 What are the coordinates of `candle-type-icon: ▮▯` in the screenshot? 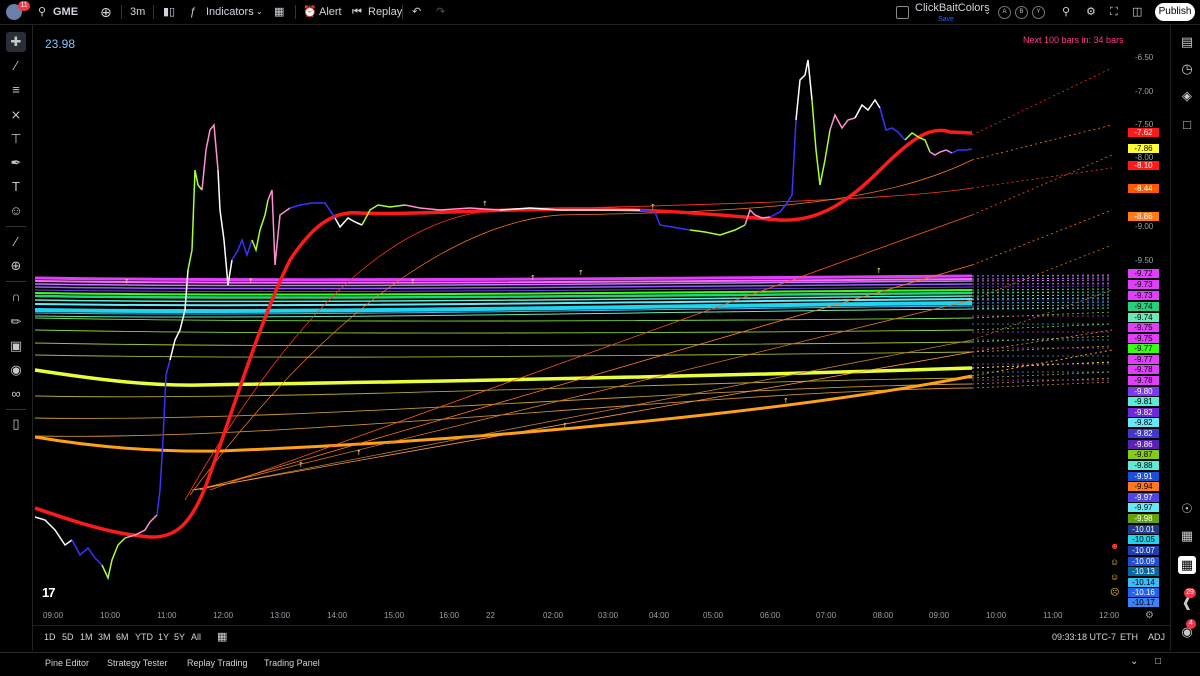 It's located at (169, 12).